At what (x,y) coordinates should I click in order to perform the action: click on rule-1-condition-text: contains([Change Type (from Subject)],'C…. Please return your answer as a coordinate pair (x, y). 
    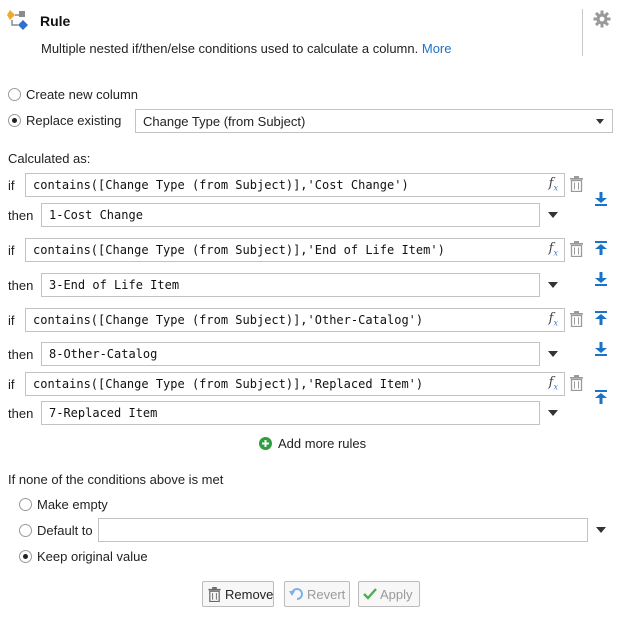
    Looking at the image, I should click on (221, 185).